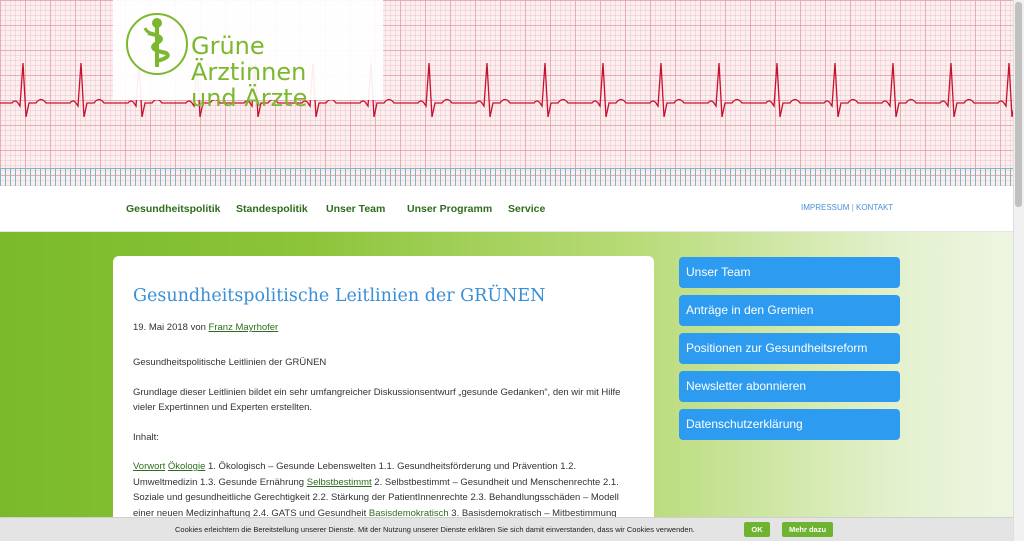 Image resolution: width=1024 pixels, height=541 pixels. I want to click on sidebar-item-newsletter: Newsletter abonnieren, so click(789, 386).